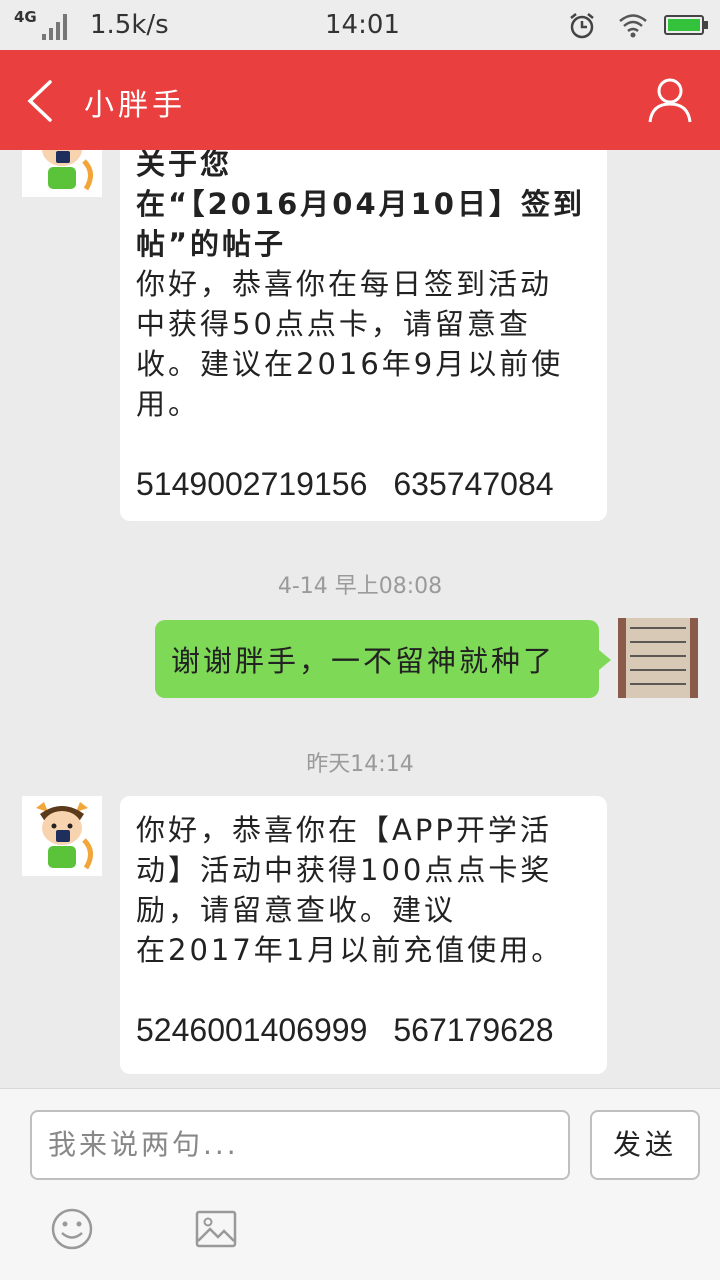  Describe the element at coordinates (582, 26) in the screenshot. I see `alarm-icon` at that location.